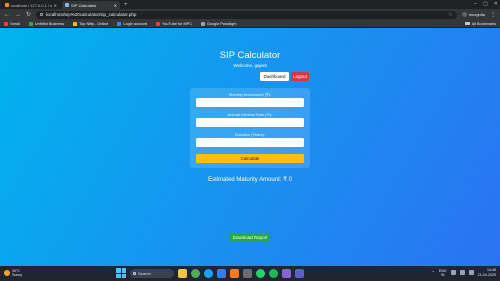 This screenshot has width=500, height=281. Describe the element at coordinates (49, 23) in the screenshot. I see `bookmark-label: Untitled Business` at that location.